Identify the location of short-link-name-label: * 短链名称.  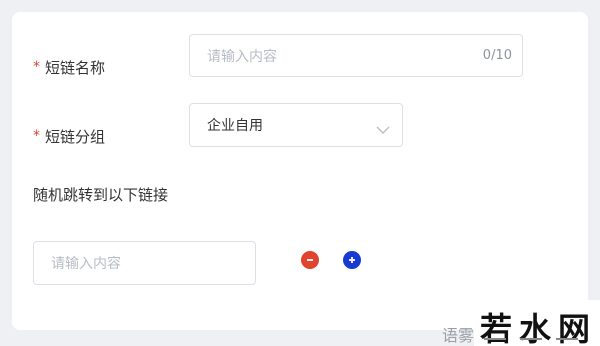
(69, 67).